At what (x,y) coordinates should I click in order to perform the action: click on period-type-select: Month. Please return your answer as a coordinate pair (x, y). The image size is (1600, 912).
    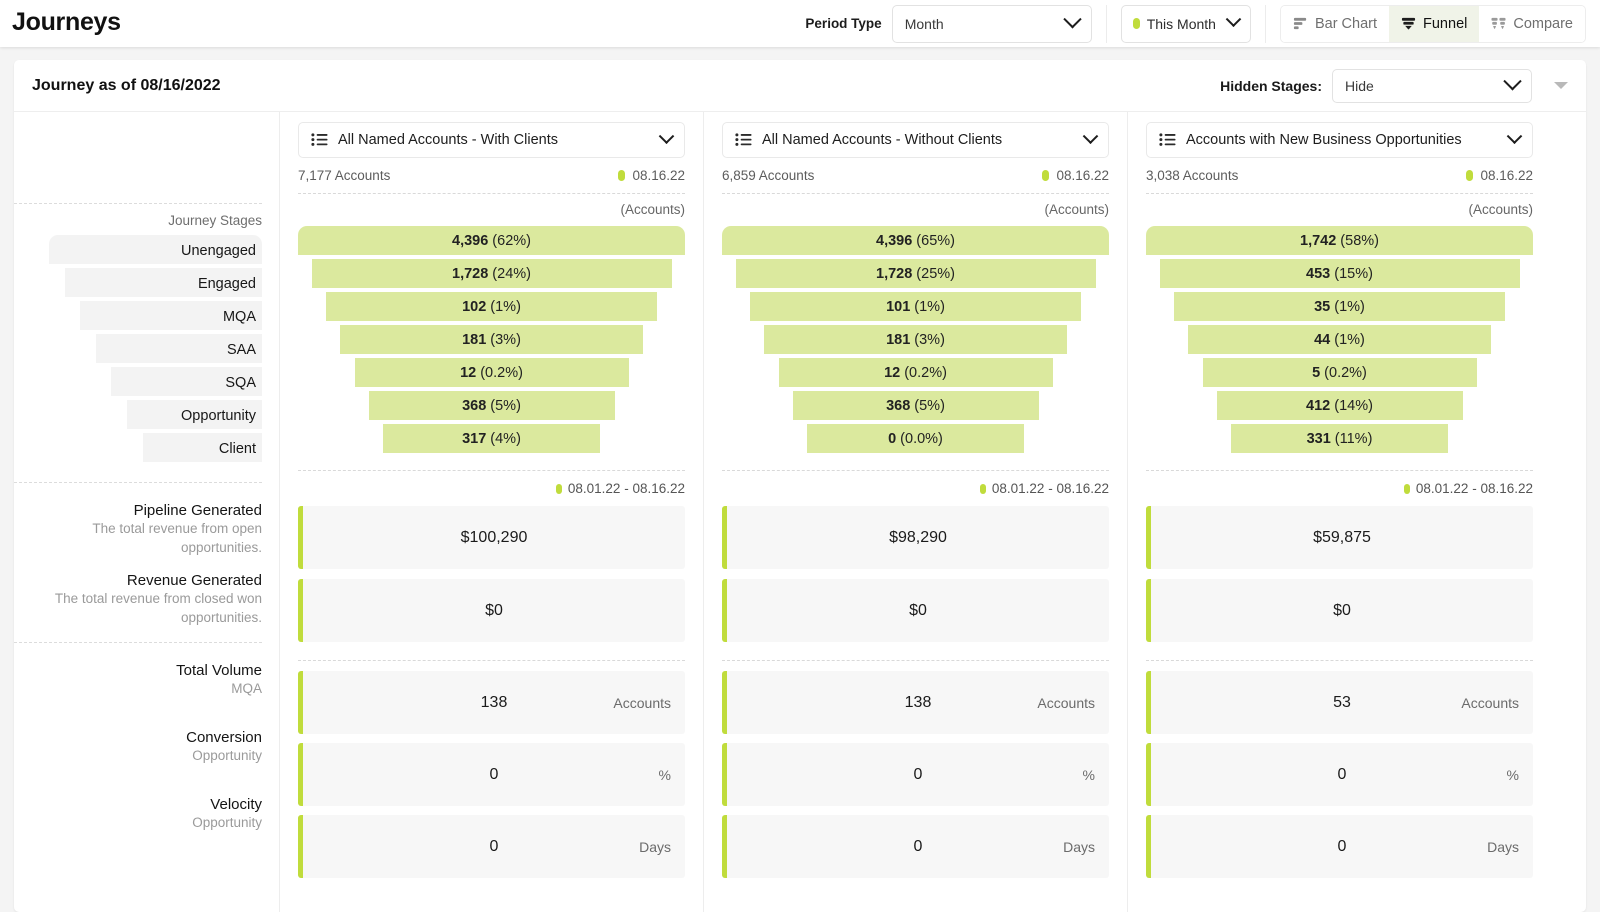
    Looking at the image, I should click on (991, 23).